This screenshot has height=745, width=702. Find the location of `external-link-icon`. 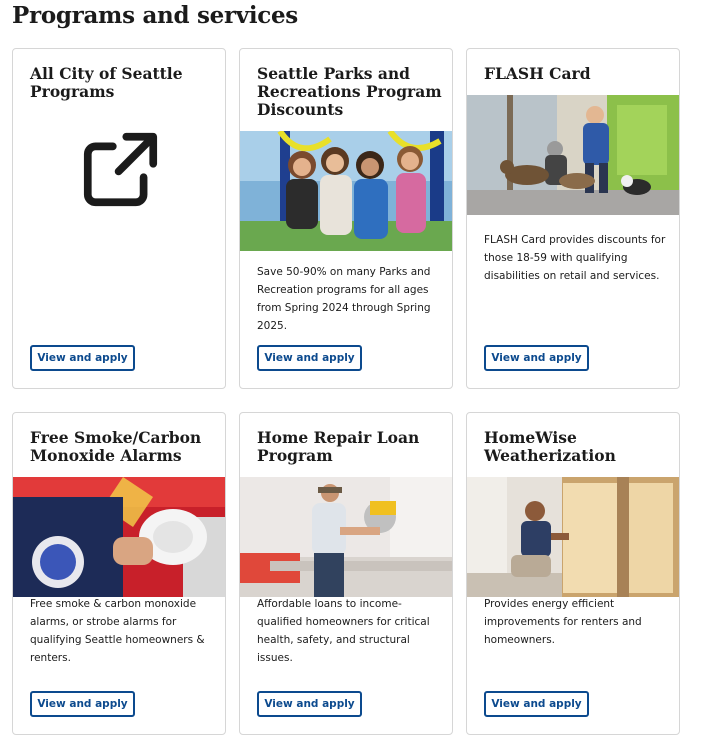

external-link-icon is located at coordinates (120, 169).